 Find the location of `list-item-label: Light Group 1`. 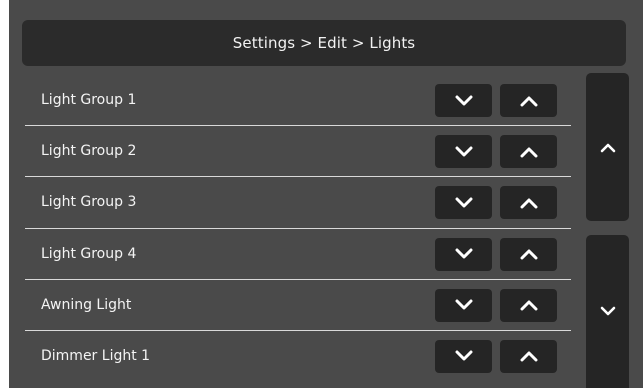

list-item-label: Light Group 1 is located at coordinates (89, 100).